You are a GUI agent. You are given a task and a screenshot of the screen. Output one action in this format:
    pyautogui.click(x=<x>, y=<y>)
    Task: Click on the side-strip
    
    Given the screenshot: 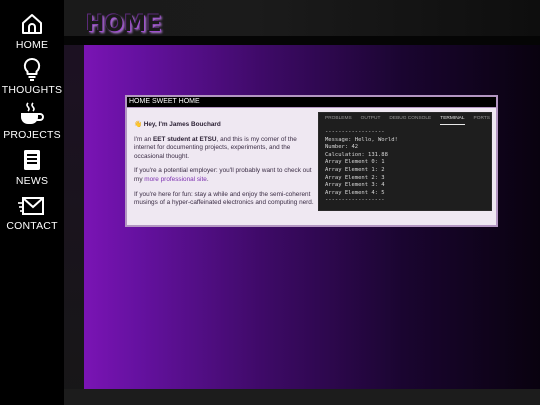 What is the action you would take?
    pyautogui.click(x=74, y=202)
    